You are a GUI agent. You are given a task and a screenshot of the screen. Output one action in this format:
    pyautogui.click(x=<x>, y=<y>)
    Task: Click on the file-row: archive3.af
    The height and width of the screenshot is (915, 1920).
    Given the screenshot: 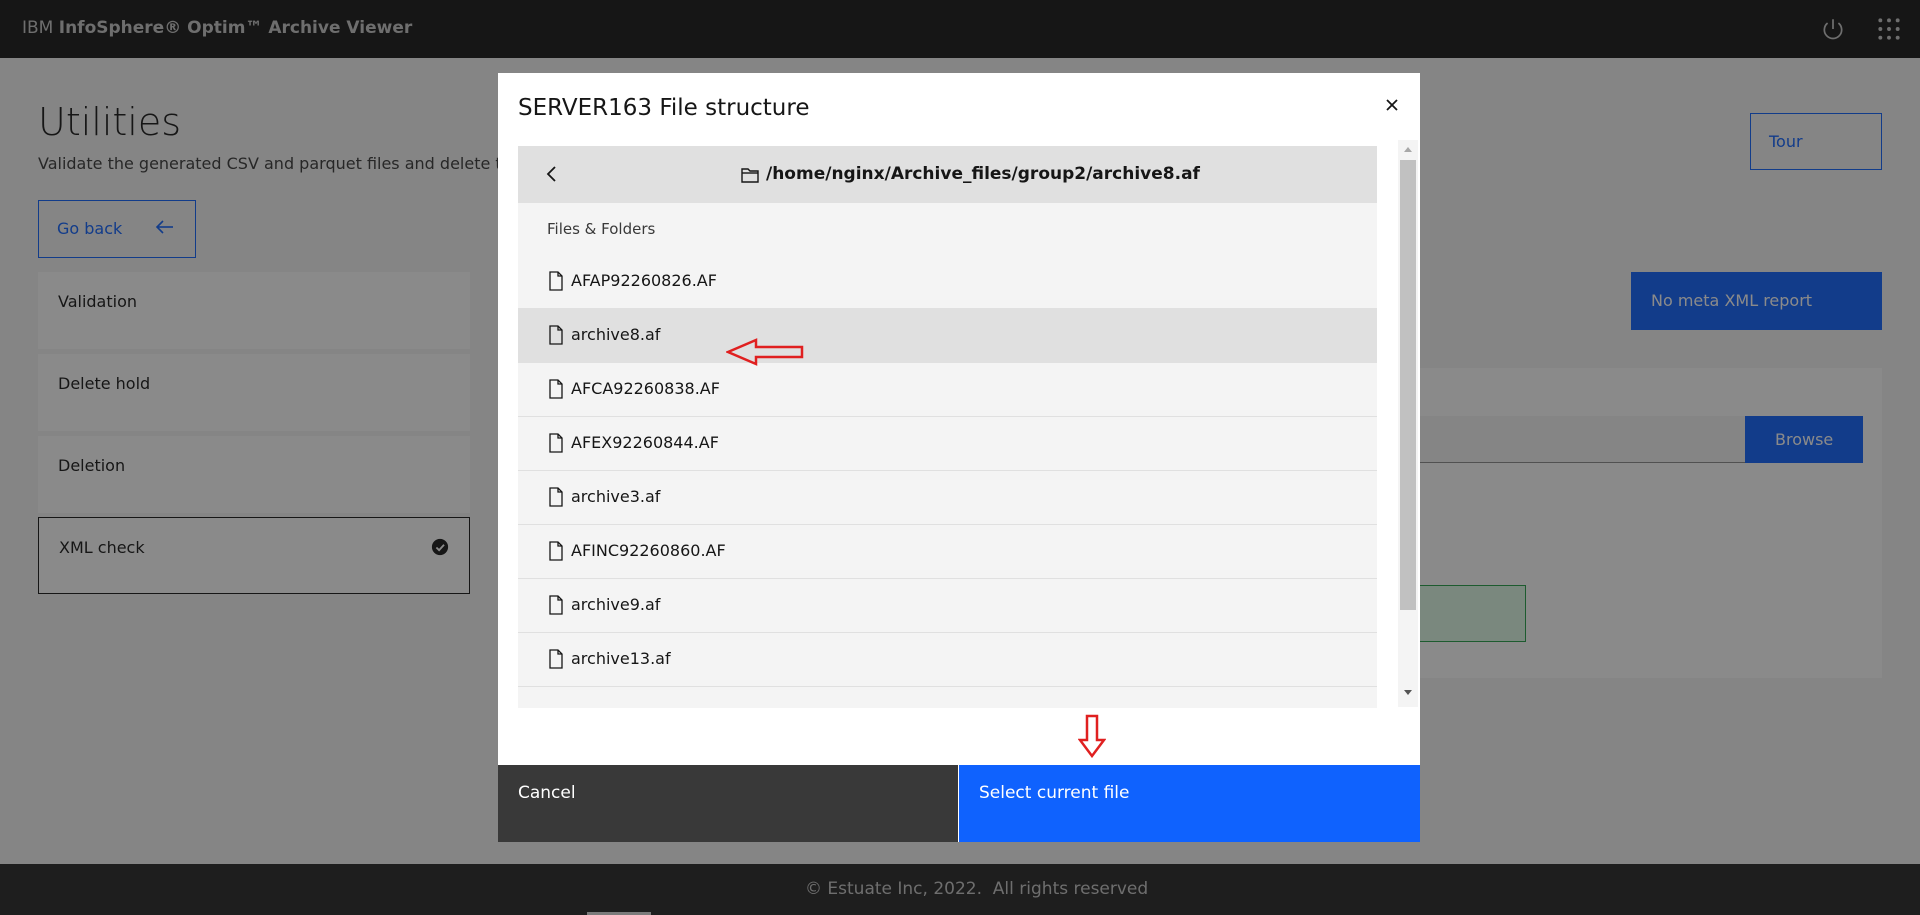 What is the action you would take?
    pyautogui.click(x=947, y=498)
    